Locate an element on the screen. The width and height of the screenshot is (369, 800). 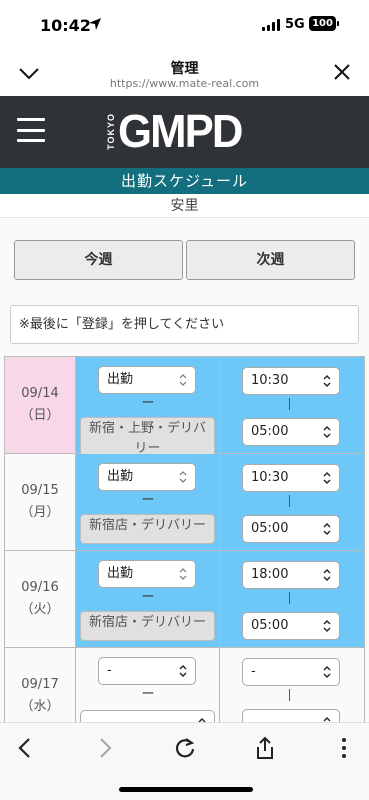
area-select is located at coordinates (147, 716).